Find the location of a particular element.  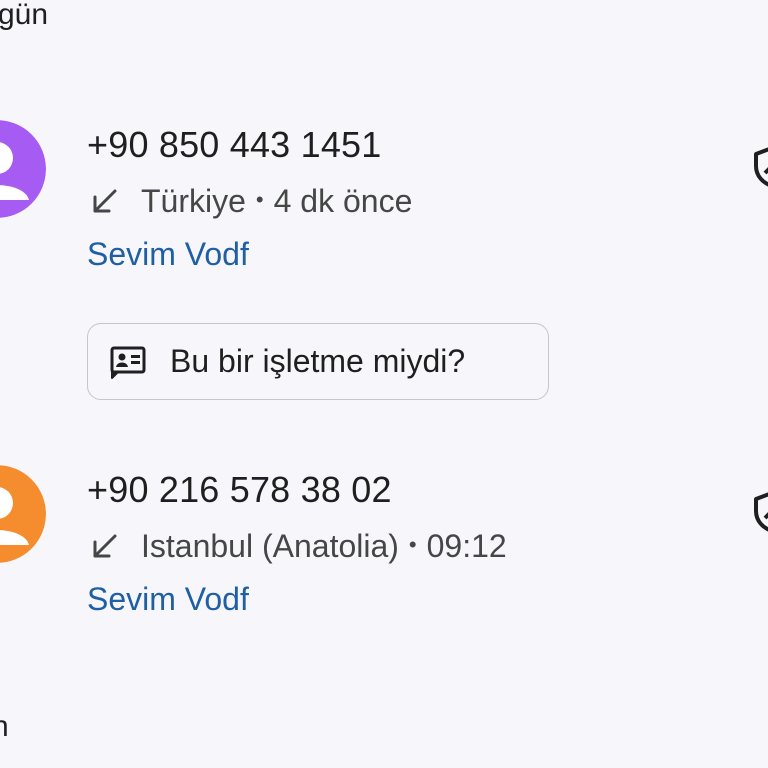

caller-number: +90 216 578 38 02 is located at coordinates (239, 490).